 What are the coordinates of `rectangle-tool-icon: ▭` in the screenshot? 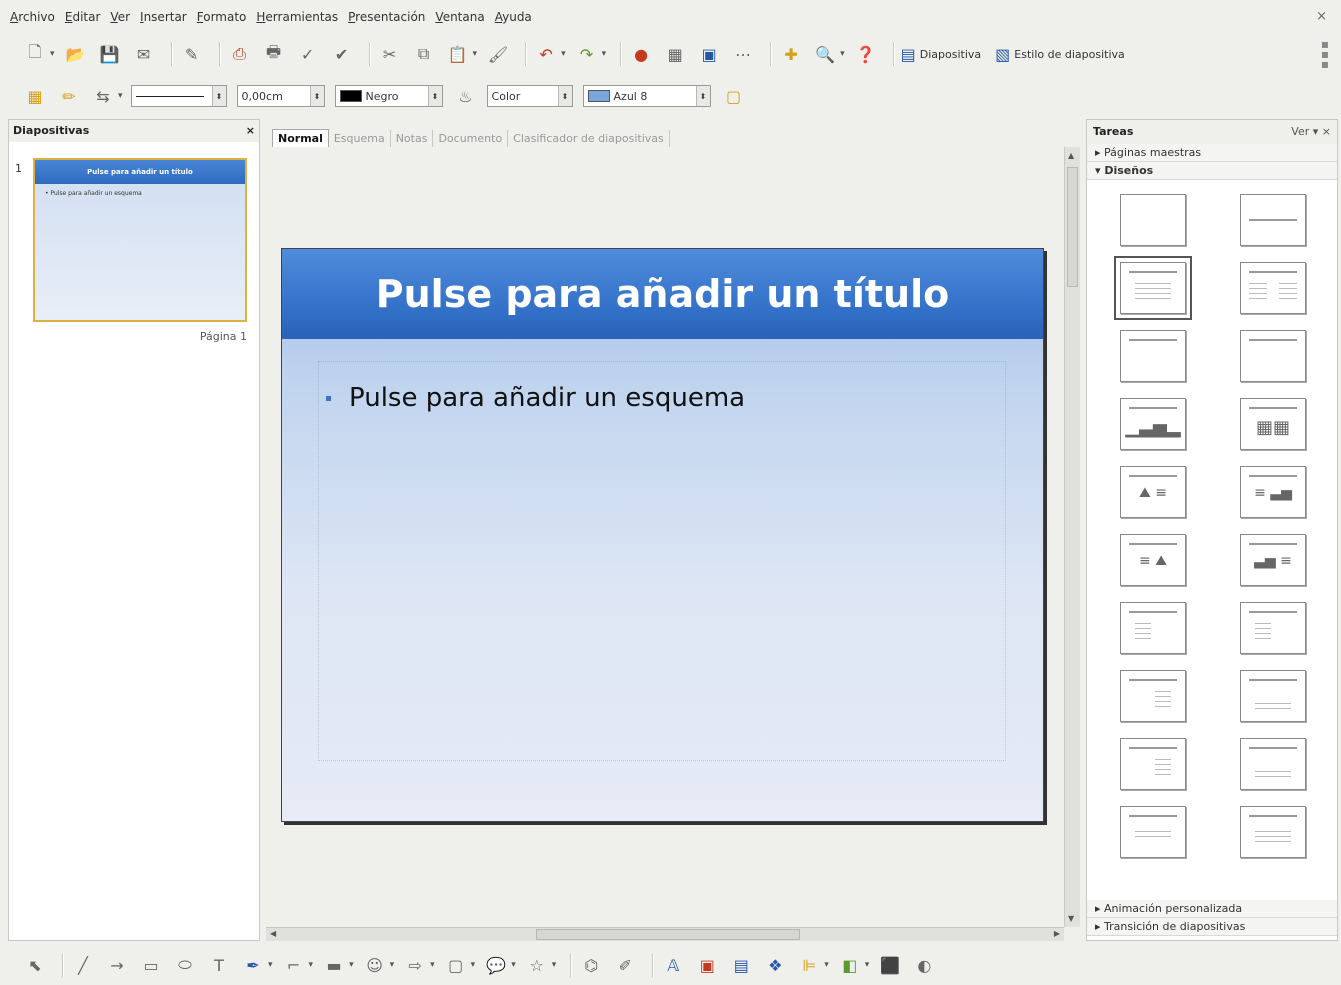 It's located at (151, 965).